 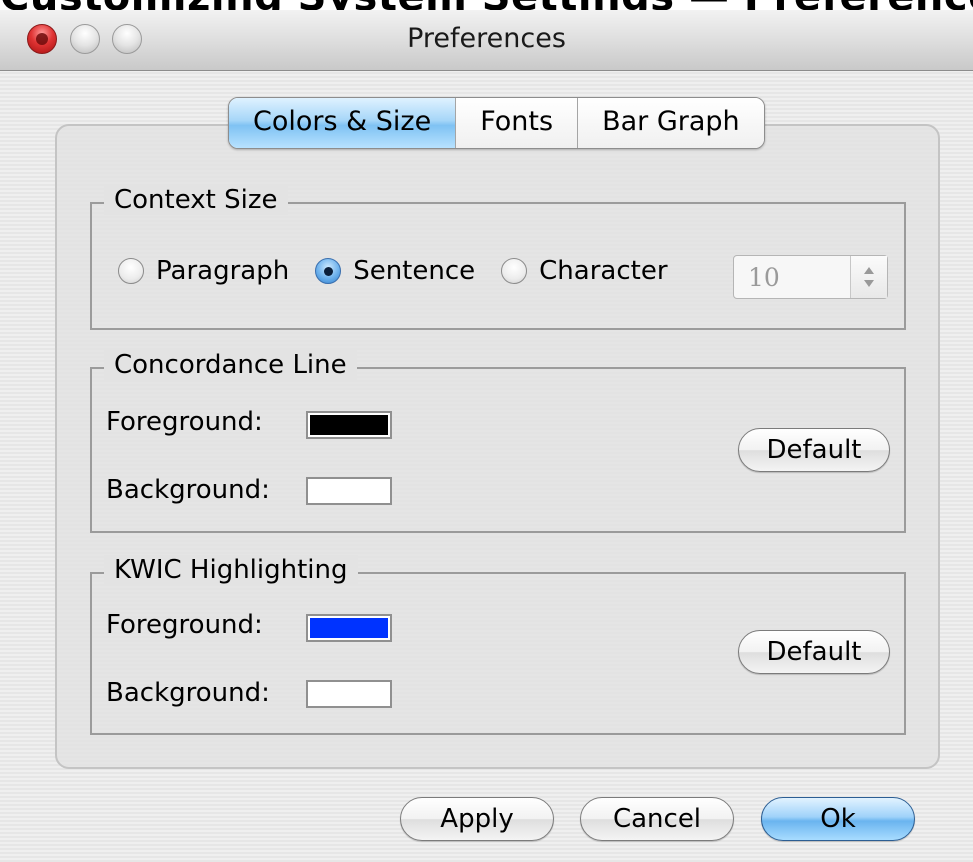 I want to click on ok-button: Ok, so click(x=838, y=819).